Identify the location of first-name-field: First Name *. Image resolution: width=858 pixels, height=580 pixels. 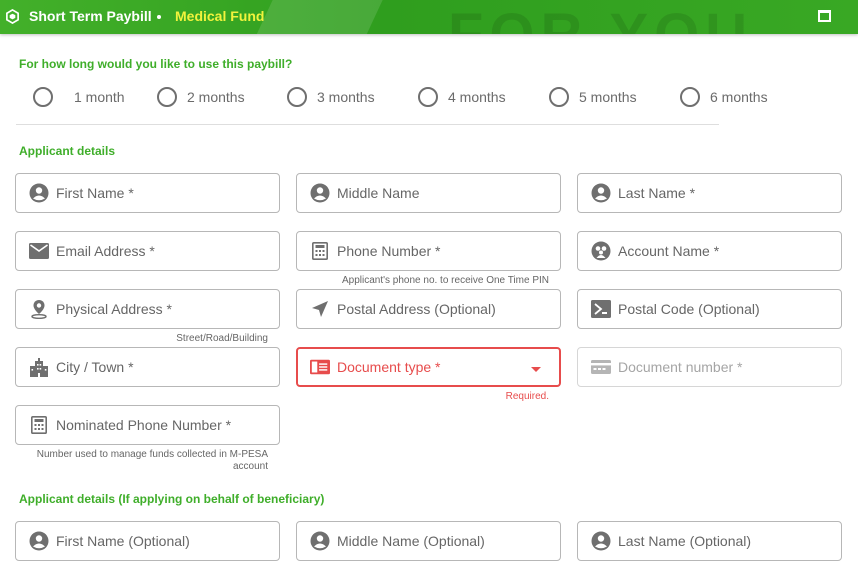
(147, 193).